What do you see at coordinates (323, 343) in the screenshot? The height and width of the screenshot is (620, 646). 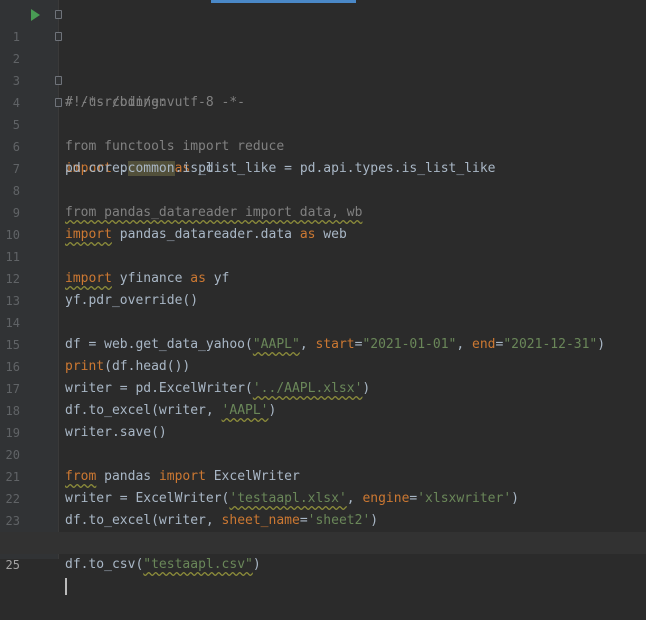 I see `code-line-15: 15 print(df.head())` at bounding box center [323, 343].